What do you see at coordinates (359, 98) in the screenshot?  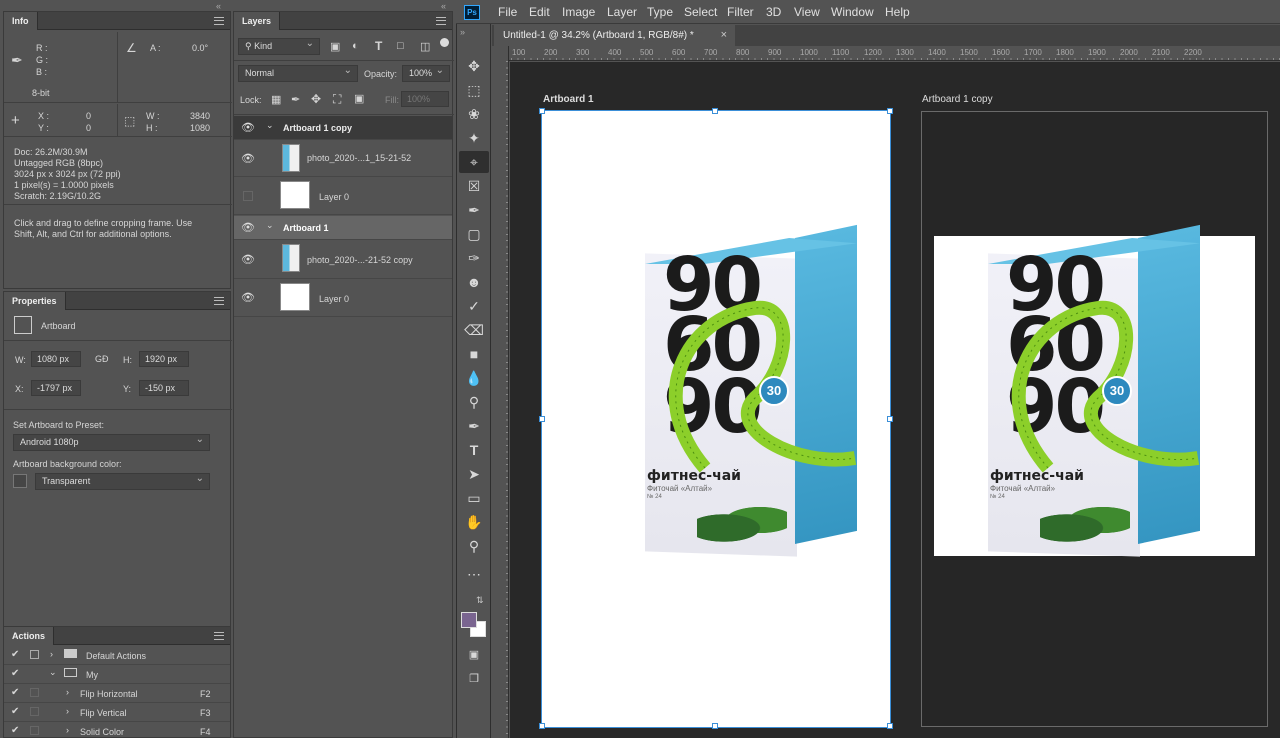 I see `lock-all-icon: ▣` at bounding box center [359, 98].